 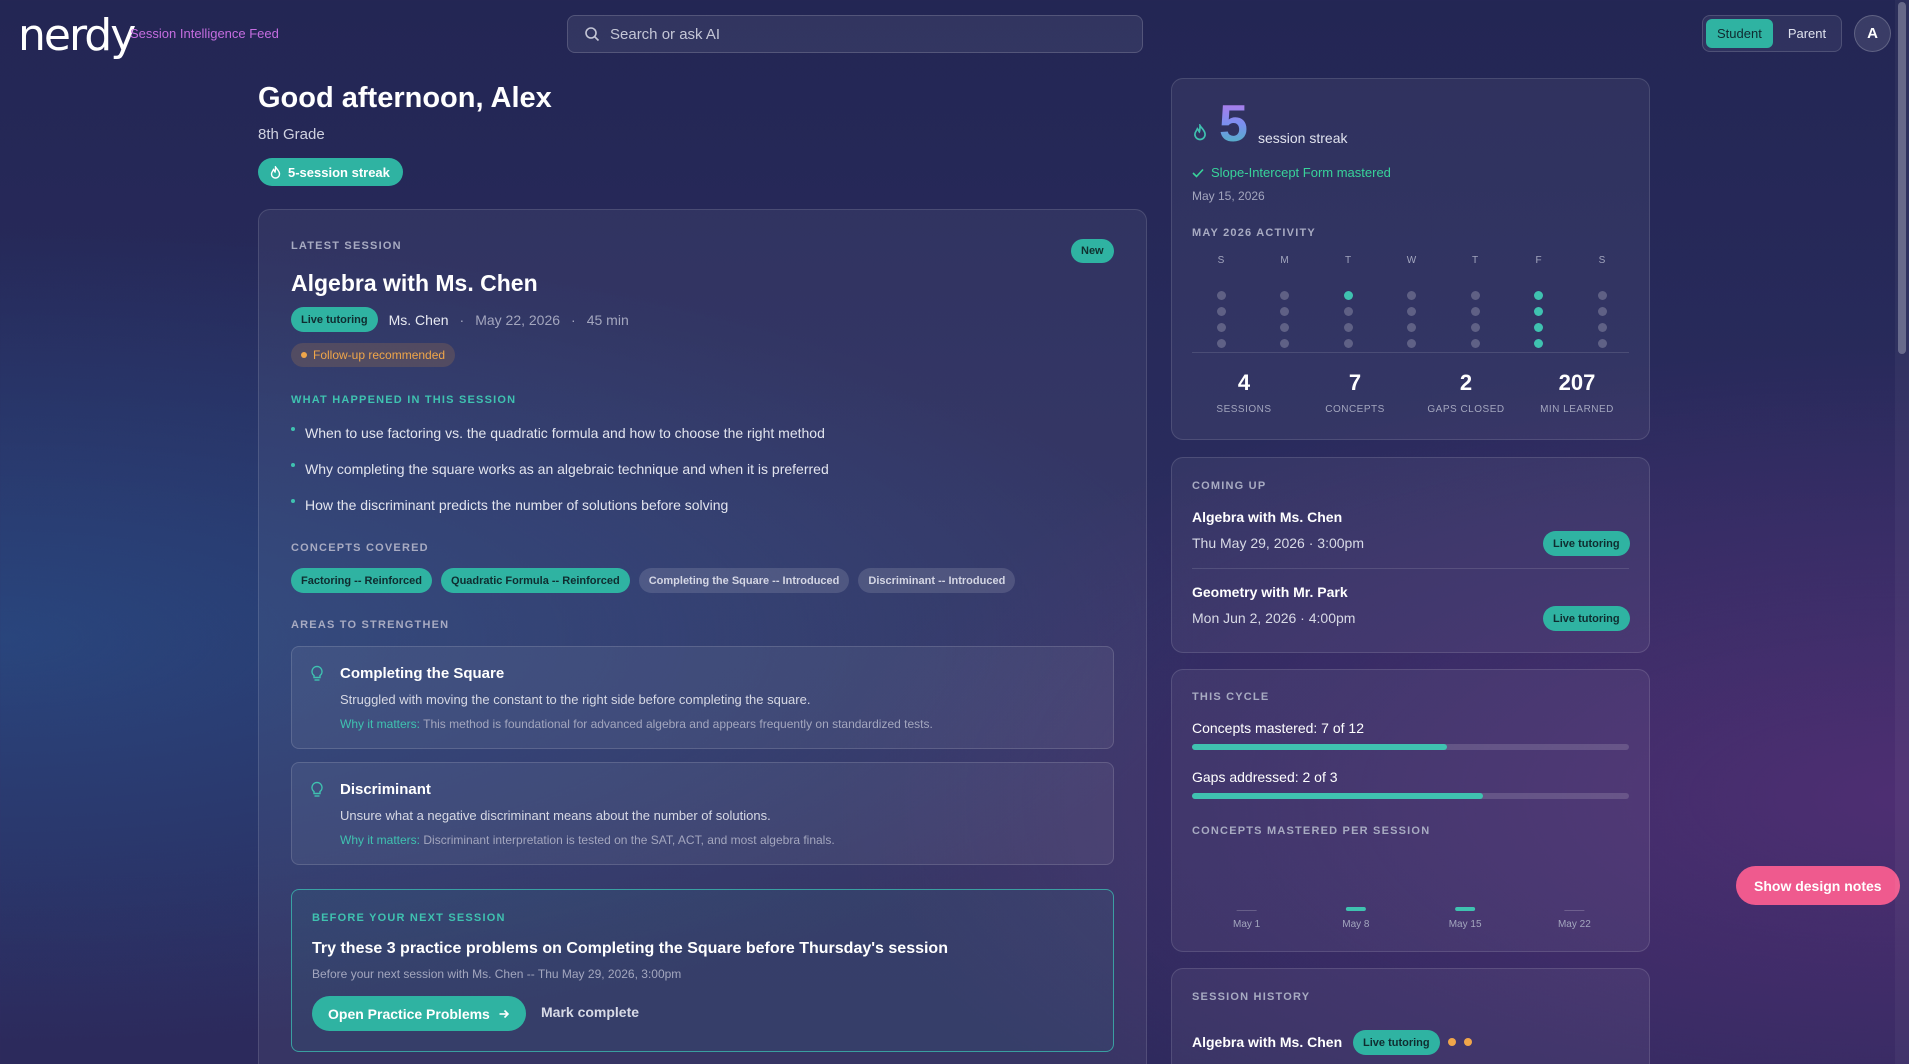 I want to click on stat-label: GAPS CLOSED, so click(x=1466, y=409).